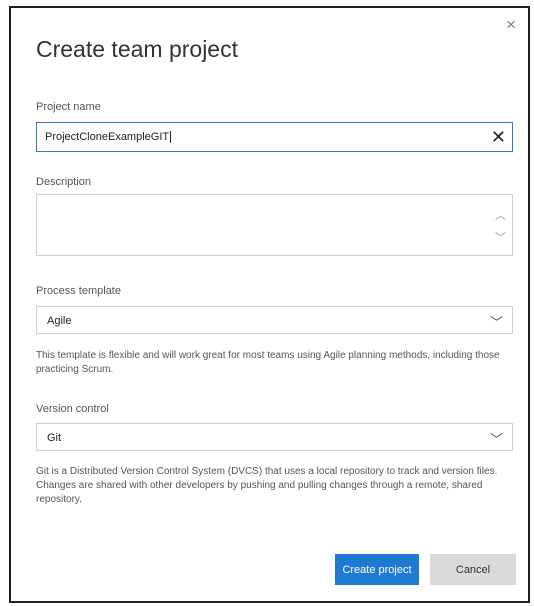 The height and width of the screenshot is (606, 534). Describe the element at coordinates (498, 137) in the screenshot. I see `clear-icon: ✕` at that location.